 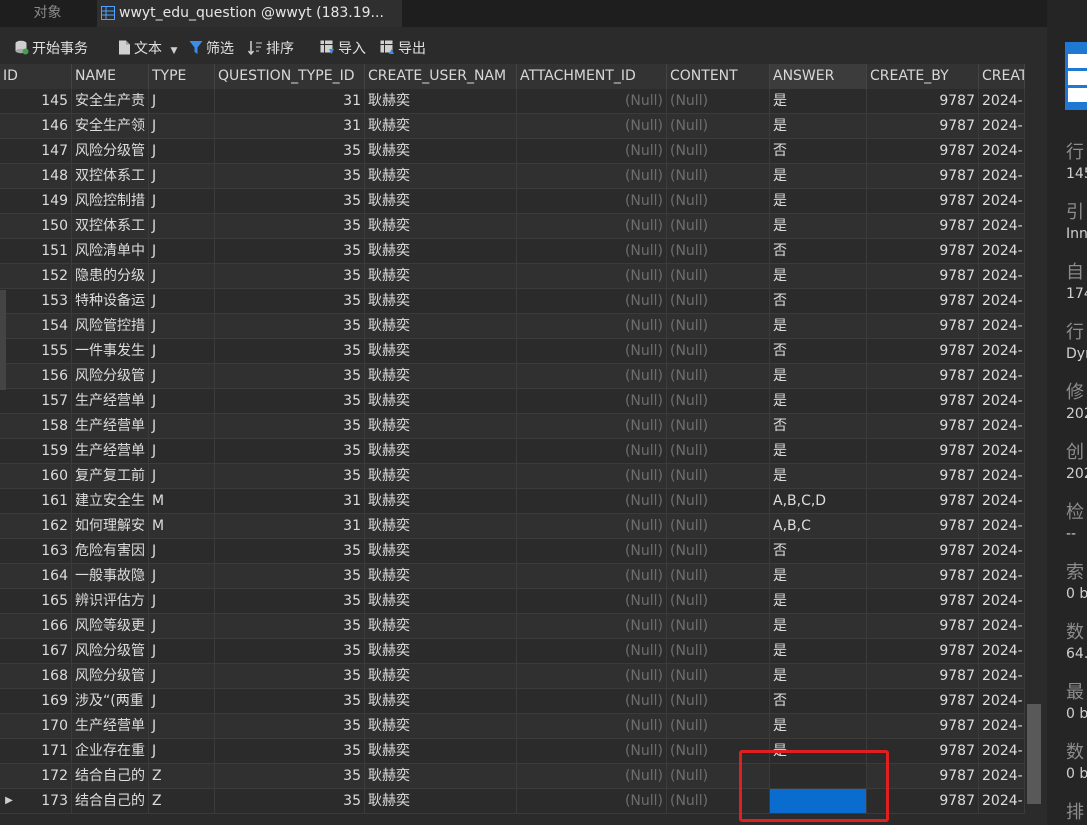 I want to click on import-button: 导入, so click(x=343, y=49).